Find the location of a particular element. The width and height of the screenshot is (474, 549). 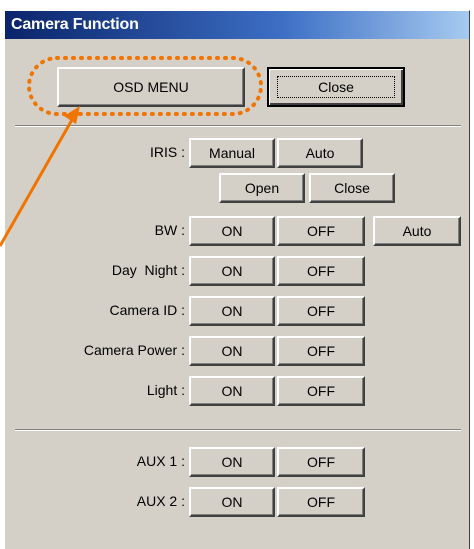

camera-id-on-button: ON is located at coordinates (232, 311).